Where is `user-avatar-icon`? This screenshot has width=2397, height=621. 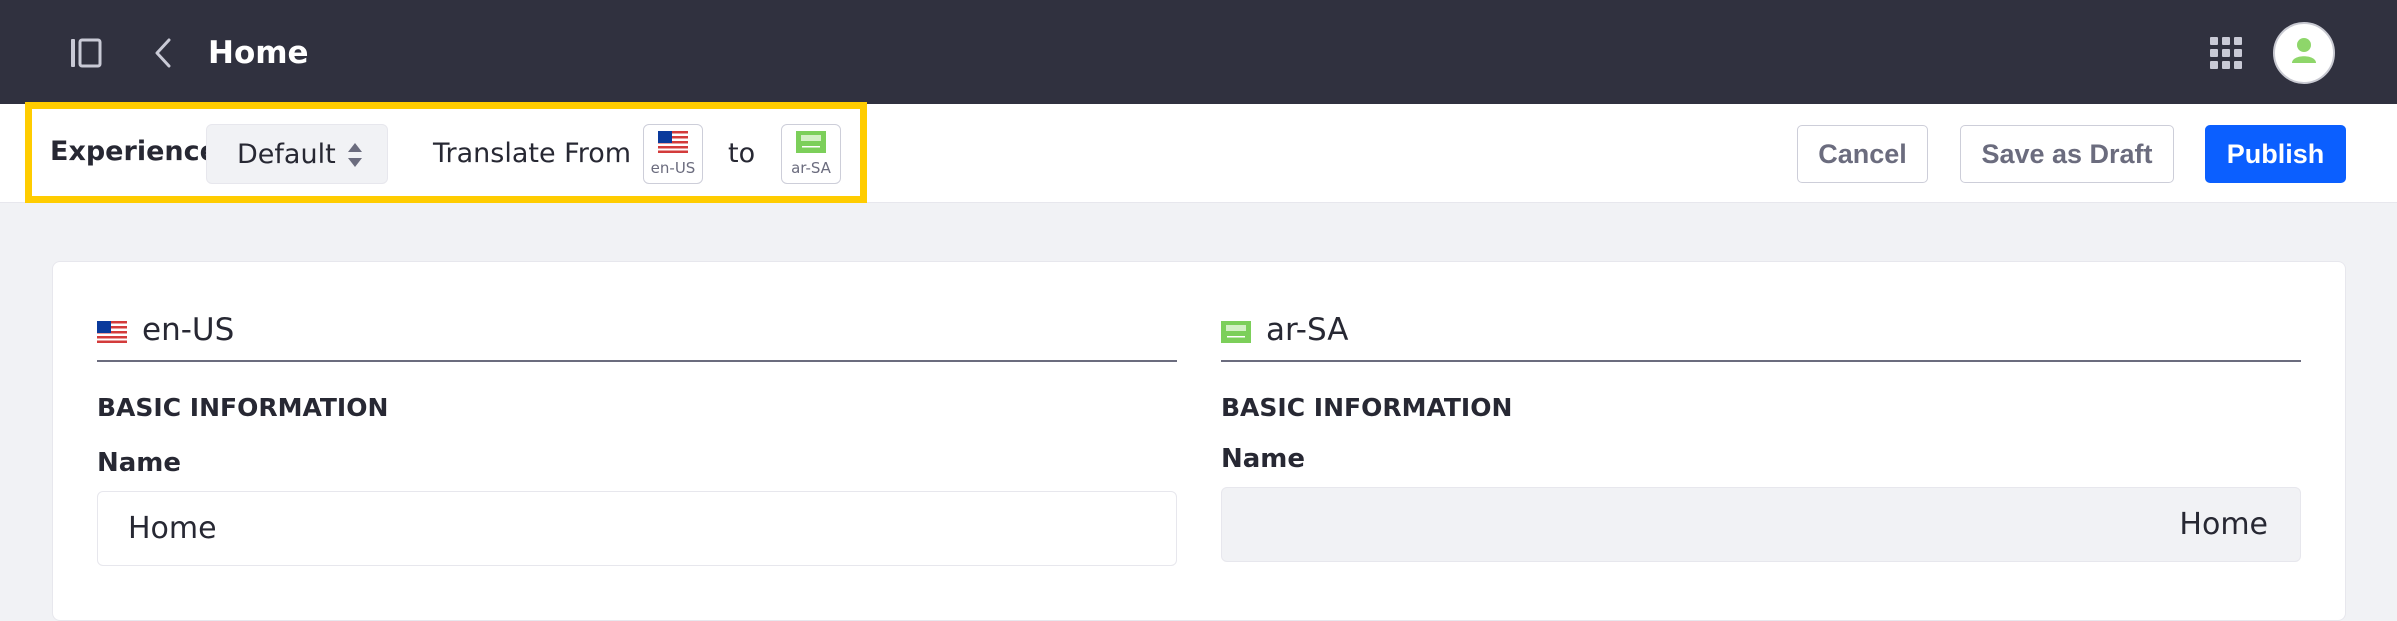 user-avatar-icon is located at coordinates (2304, 53).